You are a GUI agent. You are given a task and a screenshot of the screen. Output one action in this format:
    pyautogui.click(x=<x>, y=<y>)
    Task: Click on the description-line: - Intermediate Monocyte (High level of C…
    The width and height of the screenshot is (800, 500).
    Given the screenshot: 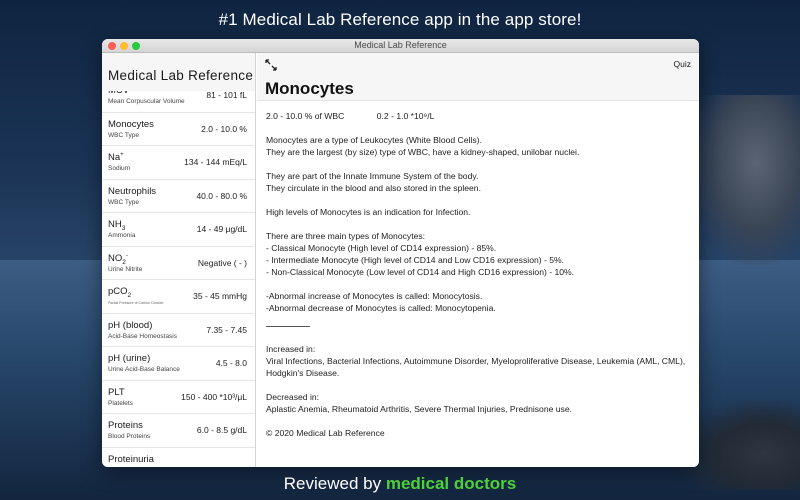 What is the action you would take?
    pyautogui.click(x=415, y=260)
    